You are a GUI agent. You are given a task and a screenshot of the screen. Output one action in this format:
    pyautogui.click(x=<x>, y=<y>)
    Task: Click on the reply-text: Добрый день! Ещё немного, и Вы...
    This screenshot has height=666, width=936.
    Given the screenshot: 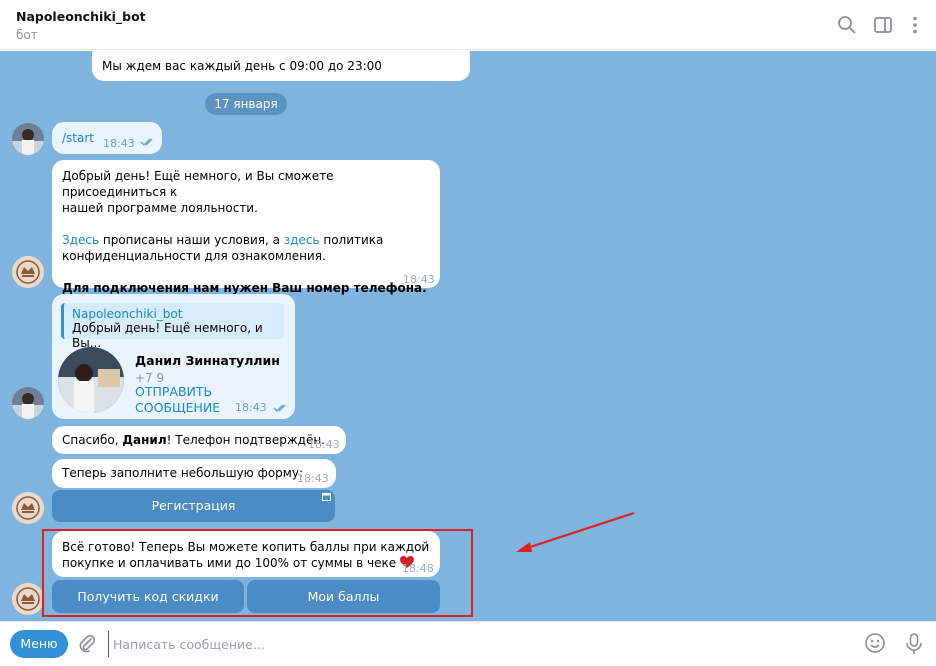 What is the action you would take?
    pyautogui.click(x=167, y=335)
    